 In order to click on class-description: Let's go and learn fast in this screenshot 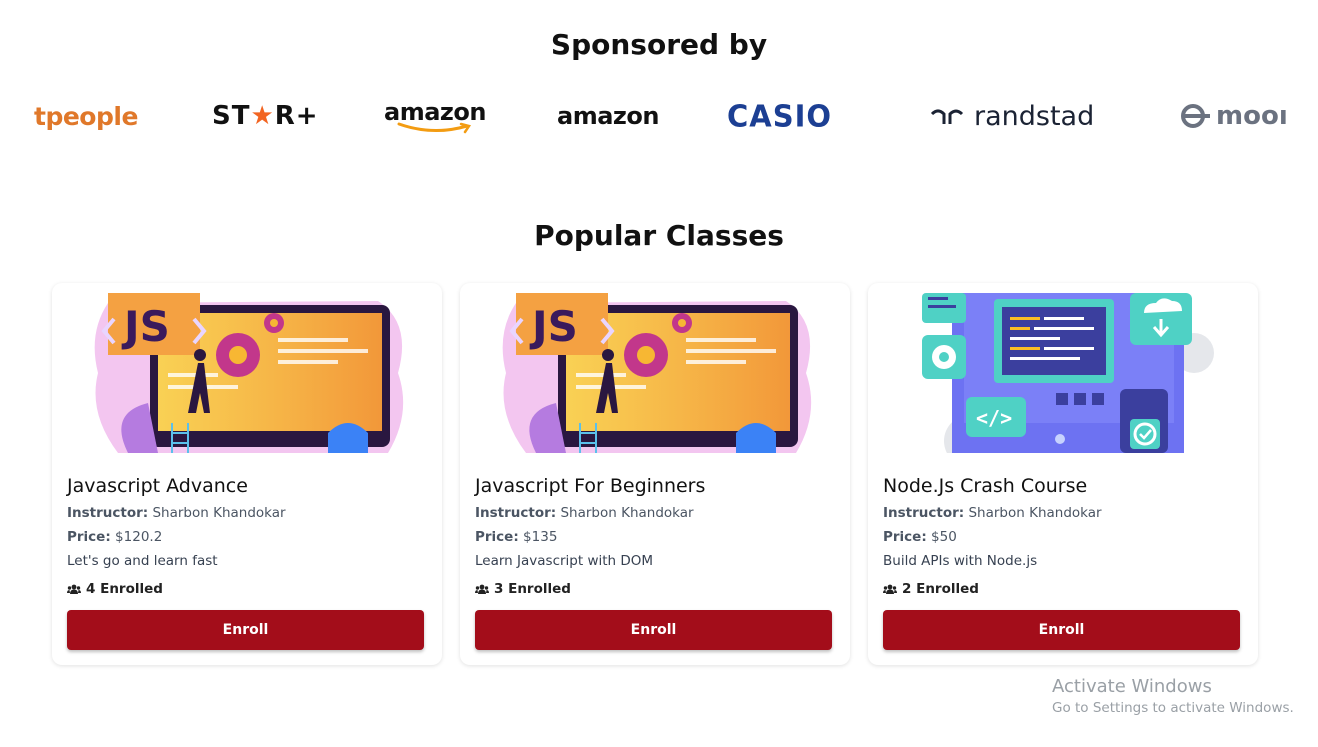, I will do `click(142, 561)`.